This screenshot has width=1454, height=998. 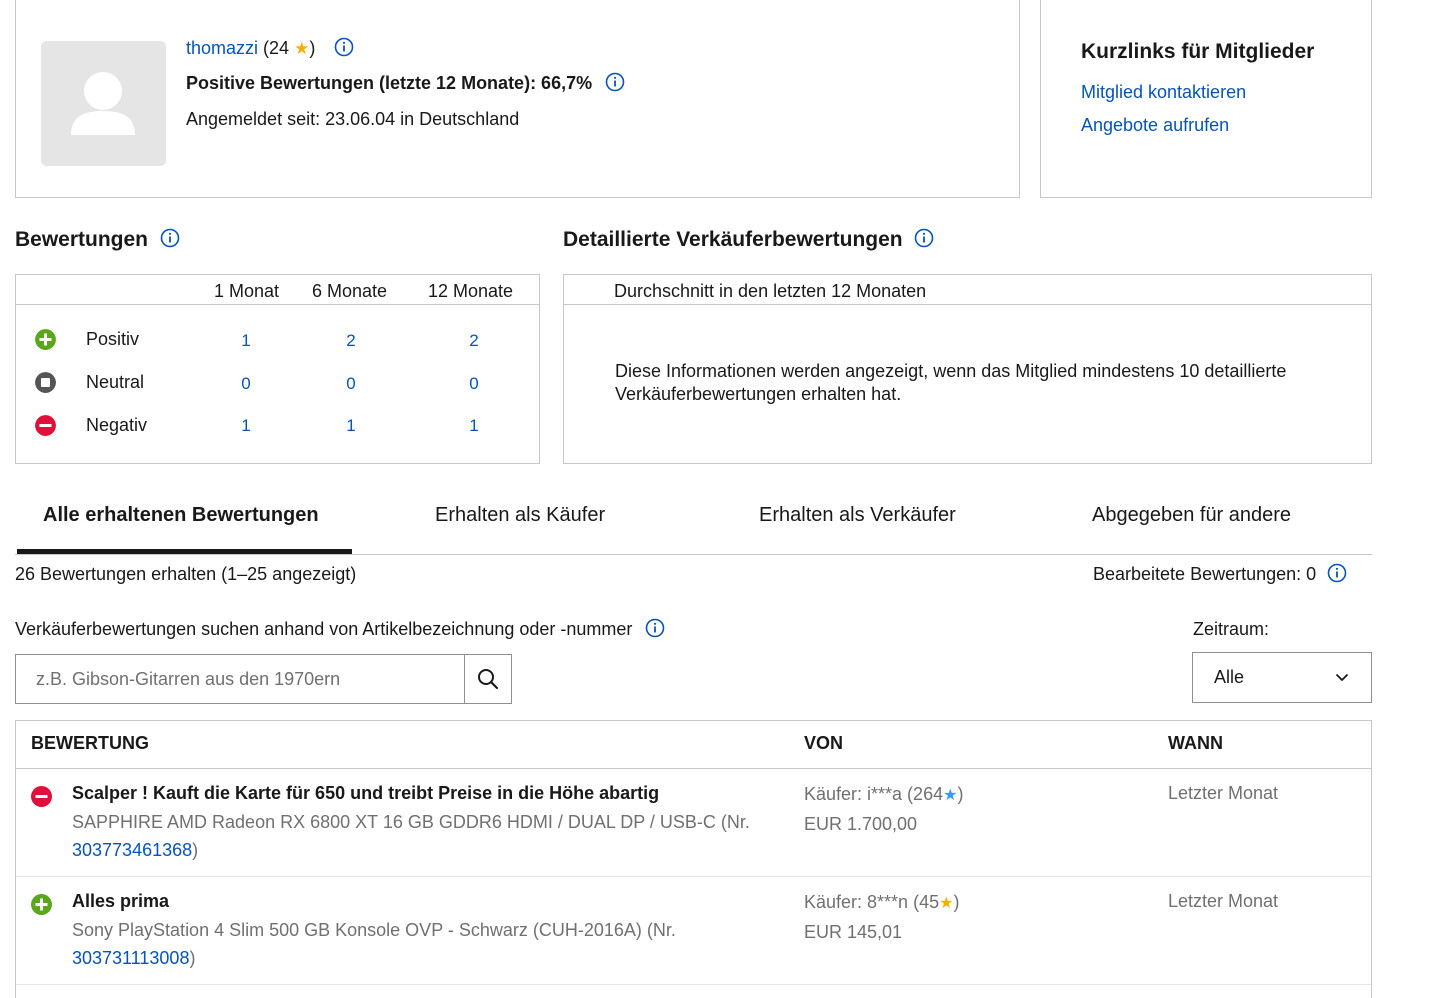 What do you see at coordinates (350, 291) in the screenshot?
I see `column-6-months: 6 Monate` at bounding box center [350, 291].